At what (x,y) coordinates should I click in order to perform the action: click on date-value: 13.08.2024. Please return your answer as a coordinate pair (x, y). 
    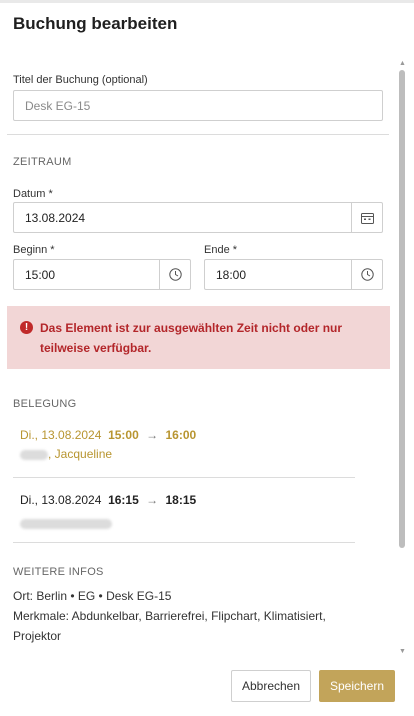
    Looking at the image, I should click on (55, 218).